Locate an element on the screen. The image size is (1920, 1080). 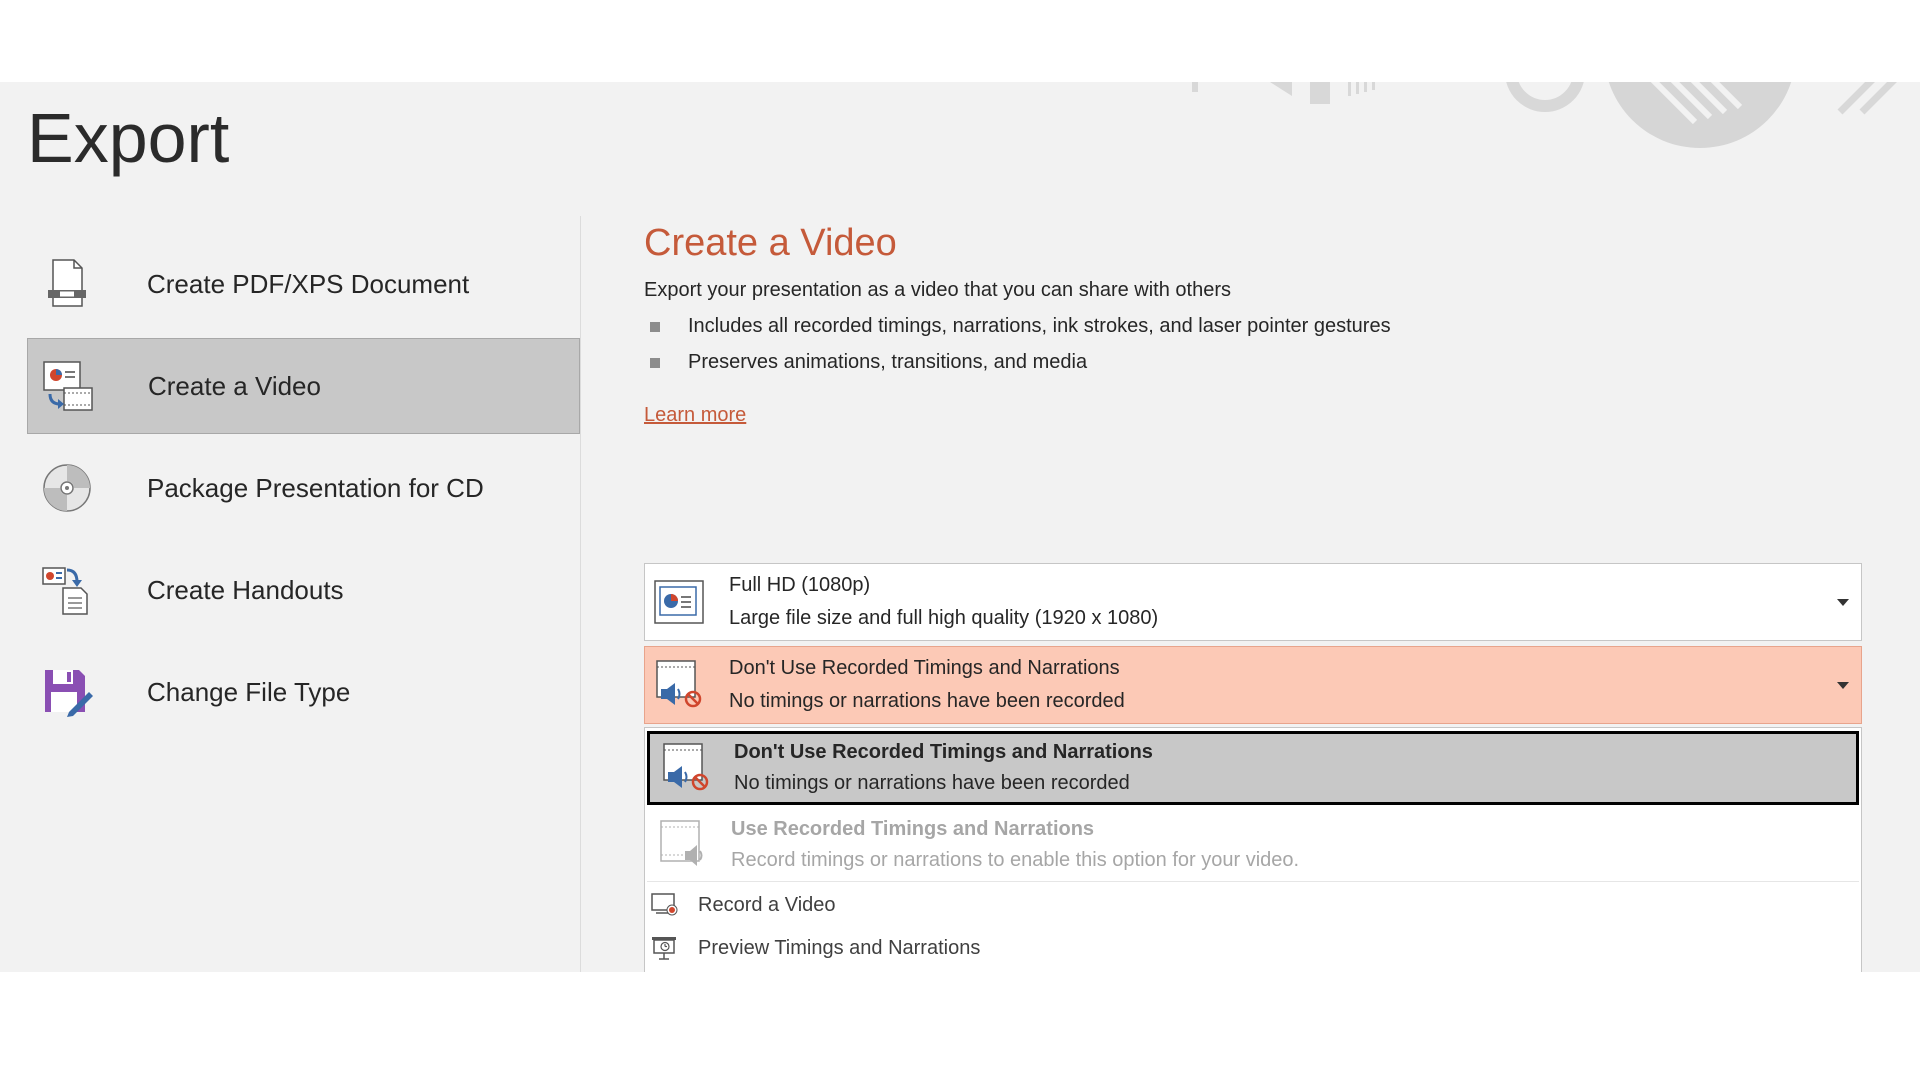
record-video-menu-item: Record a Video is located at coordinates (743, 905).